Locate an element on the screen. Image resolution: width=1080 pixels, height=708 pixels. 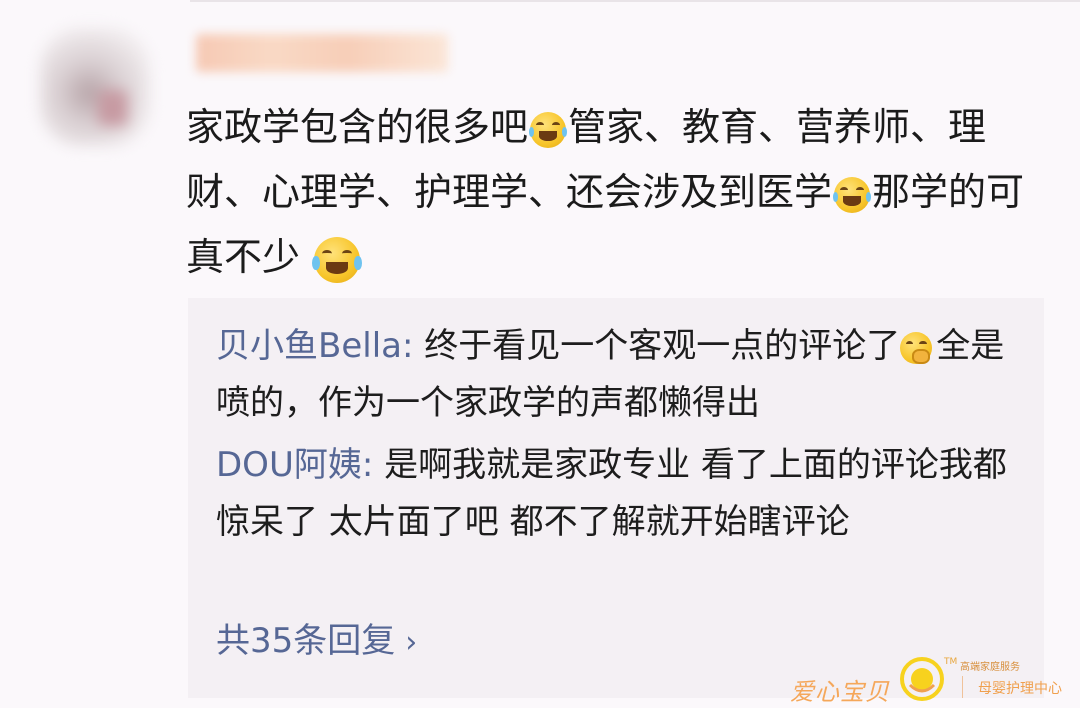
username-blurred is located at coordinates (322, 53).